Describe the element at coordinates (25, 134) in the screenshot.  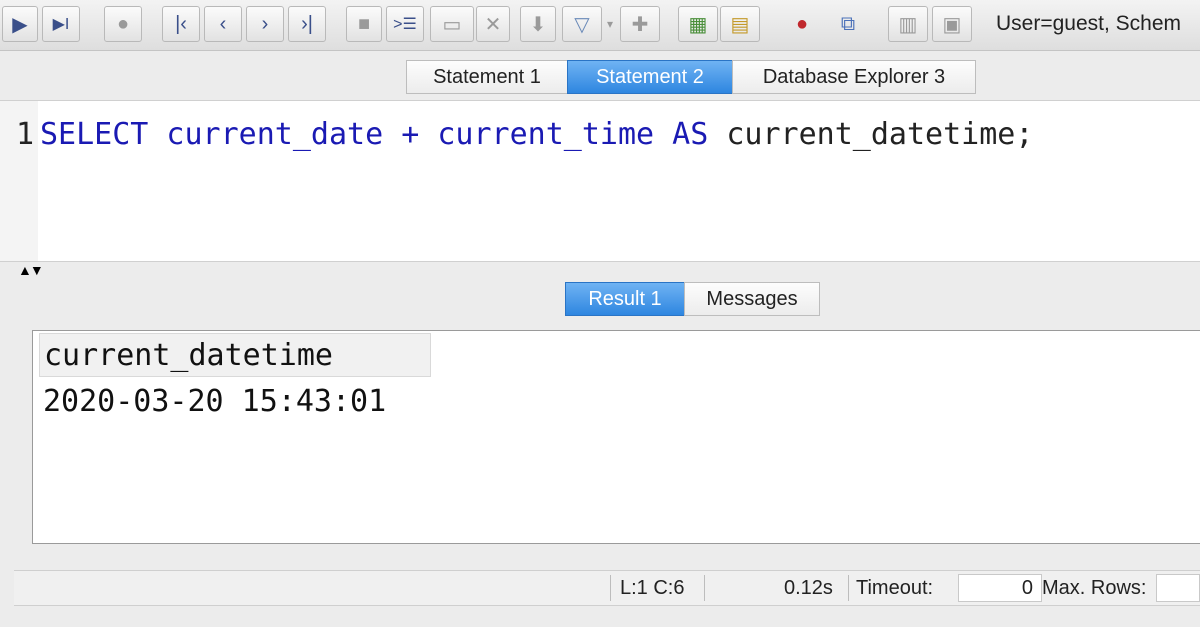
I see `line-number: 1` at that location.